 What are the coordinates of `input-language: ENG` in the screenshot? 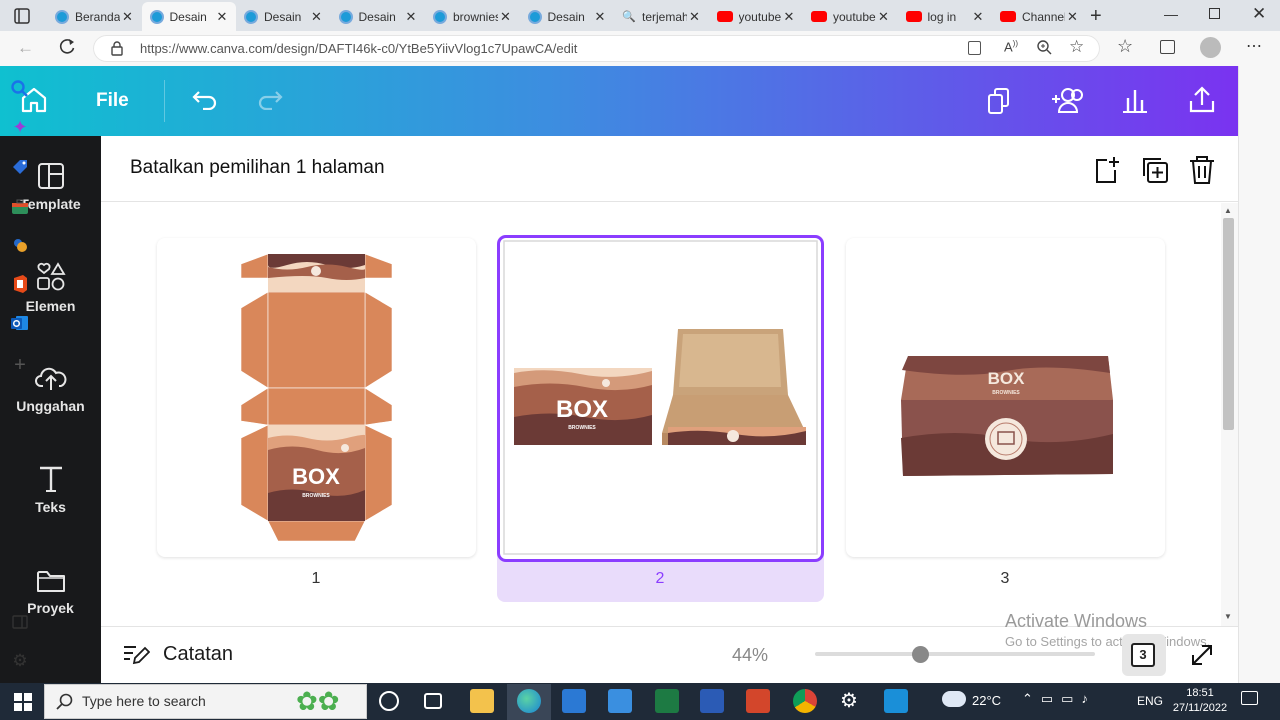 It's located at (1150, 701).